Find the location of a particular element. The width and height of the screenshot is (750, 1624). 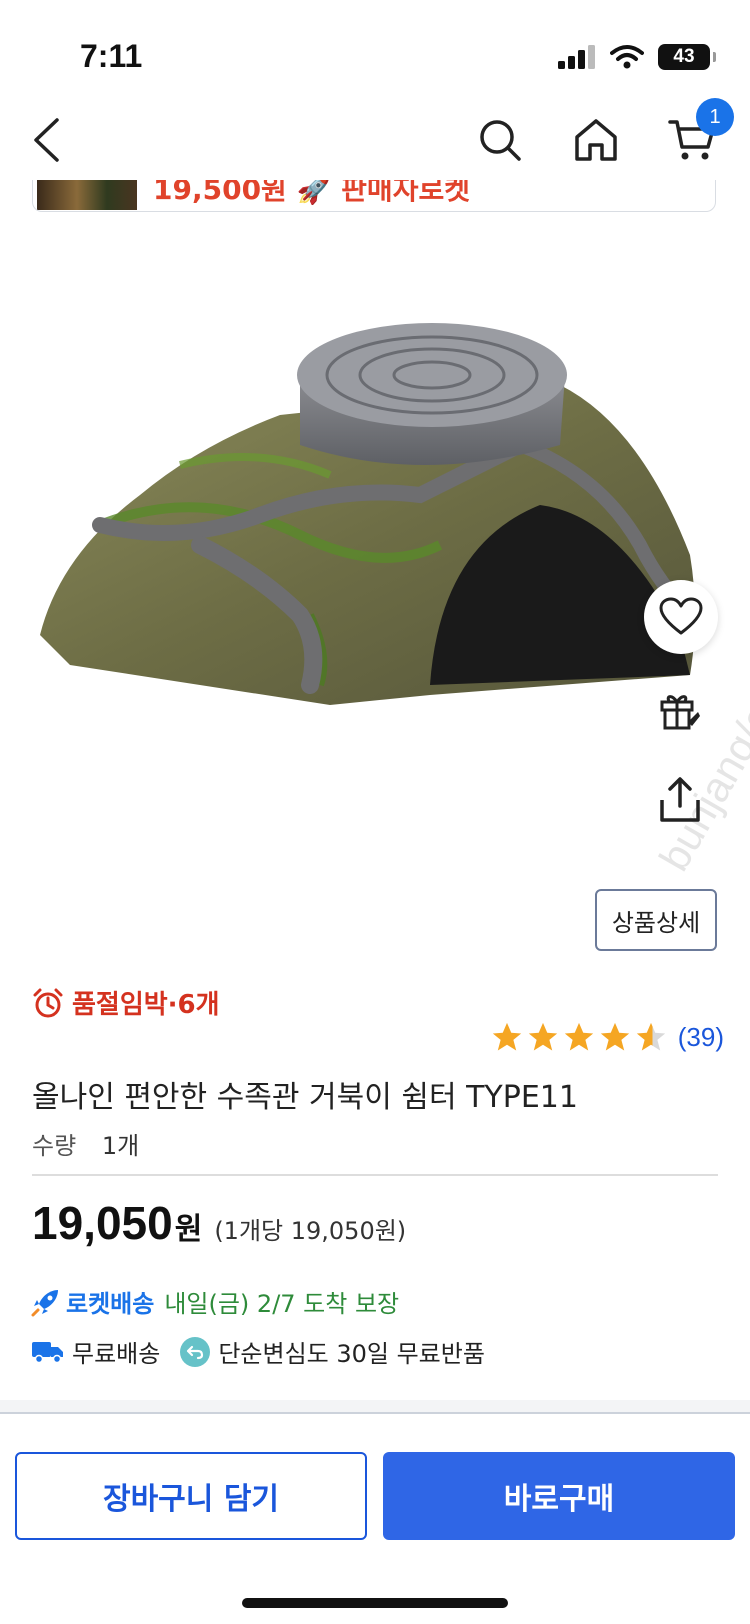

share-icon is located at coordinates (680, 799).